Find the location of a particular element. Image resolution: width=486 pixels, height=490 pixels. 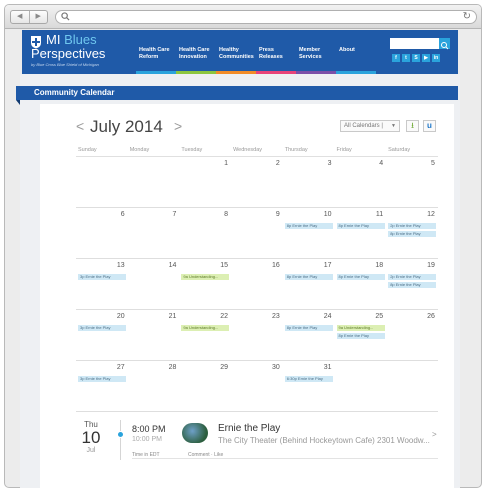

calendar-day: 2 is located at coordinates (257, 182).